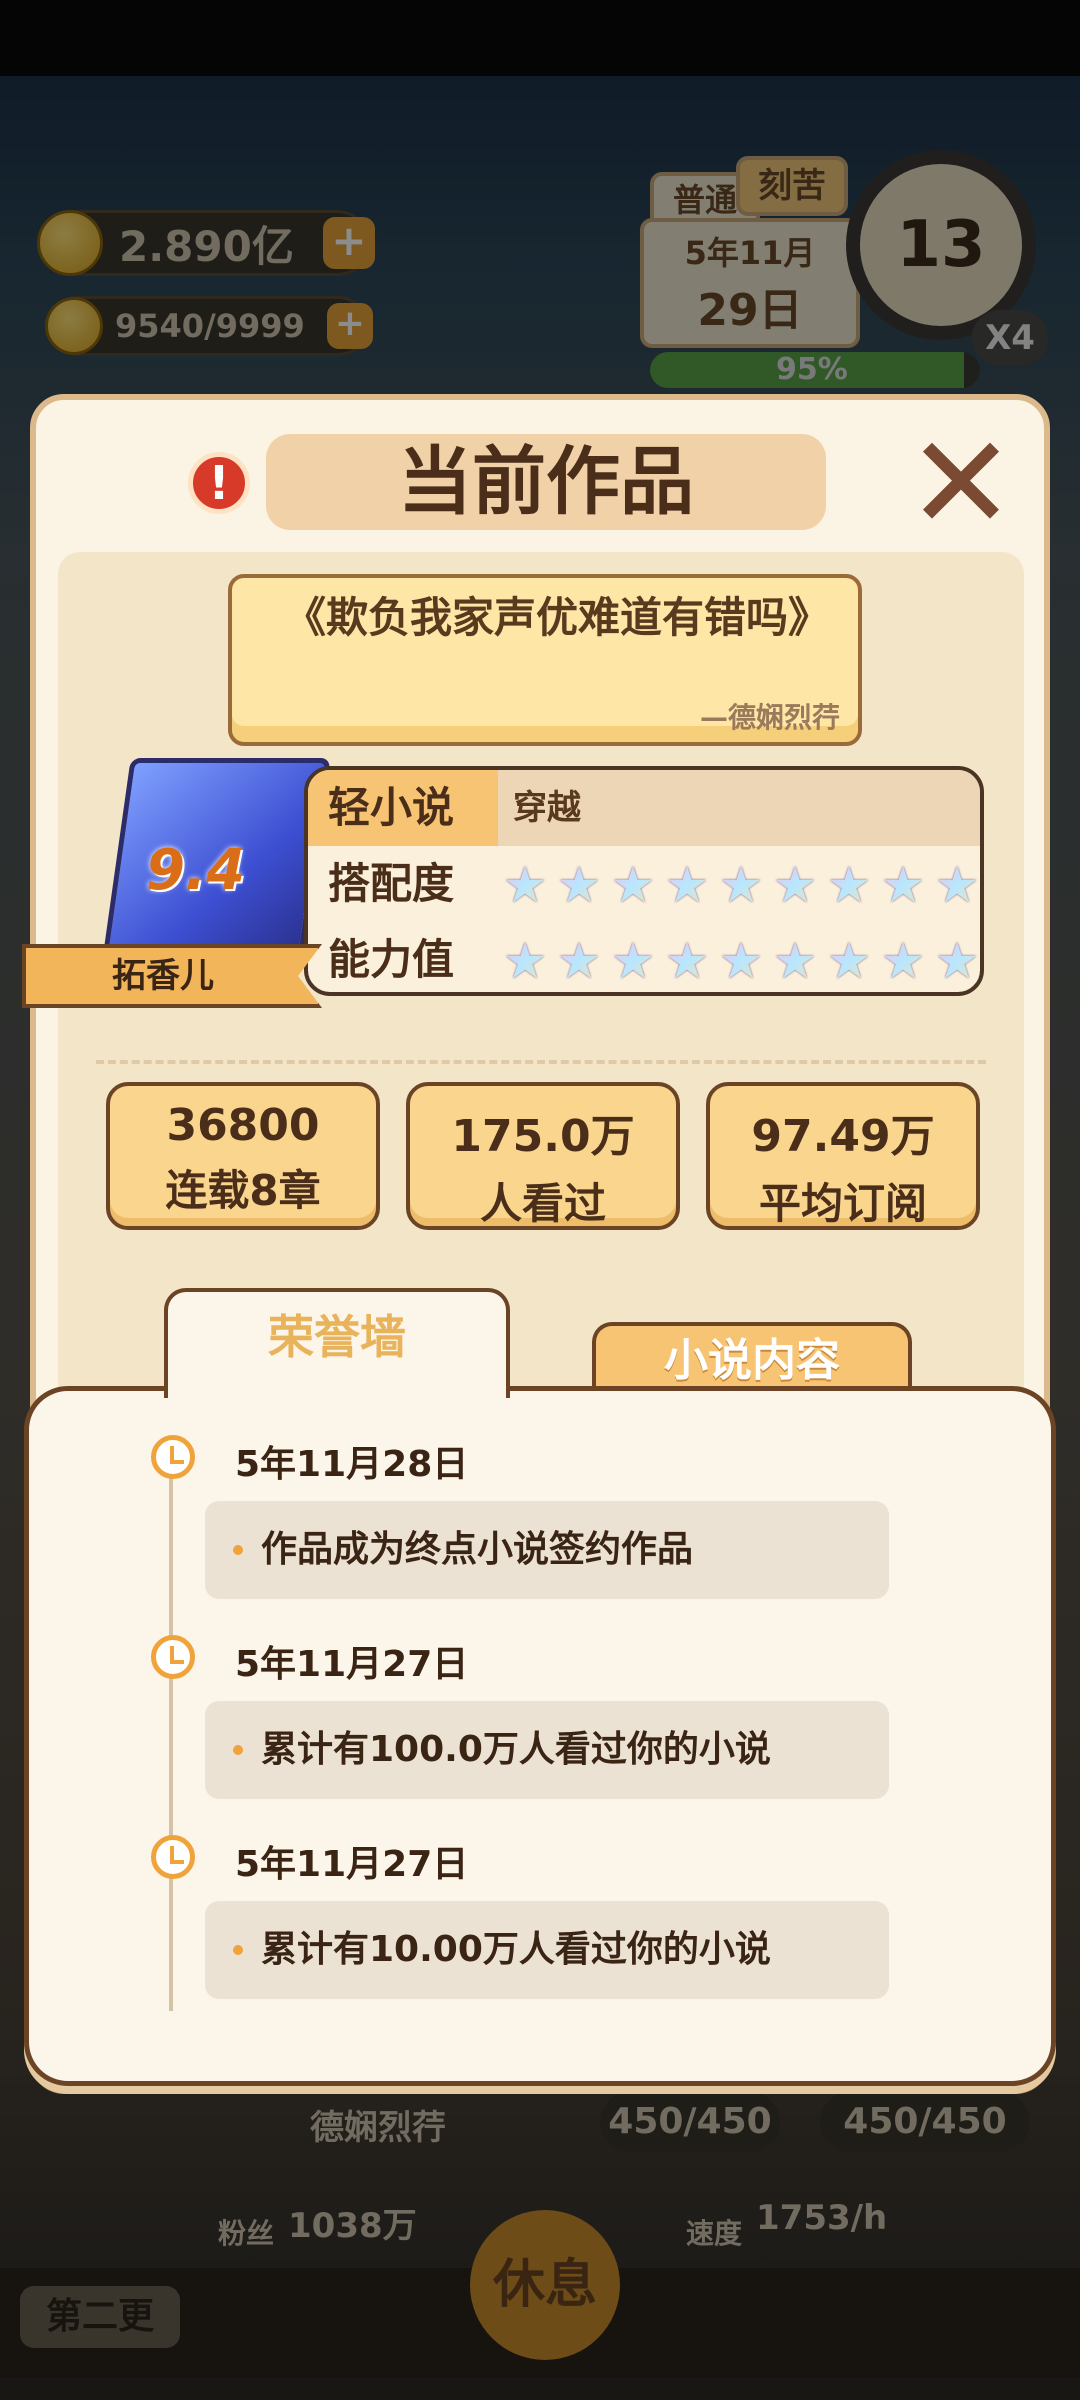  Describe the element at coordinates (750, 310) in the screenshot. I see `date-day: 29日` at that location.